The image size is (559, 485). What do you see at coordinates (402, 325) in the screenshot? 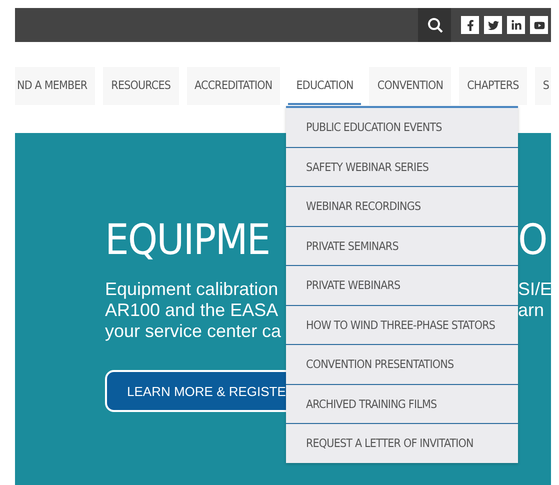
I see `menu-item: HOW TO WIND THREE-PHASE STATORS` at bounding box center [402, 325].